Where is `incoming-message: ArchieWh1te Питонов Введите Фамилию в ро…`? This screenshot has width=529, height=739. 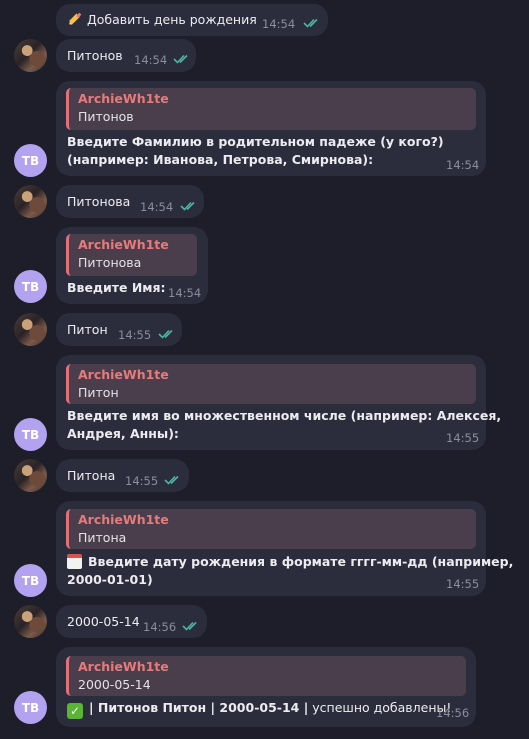
incoming-message: ArchieWh1te Питонов Введите Фамилию в ро… is located at coordinates (271, 128).